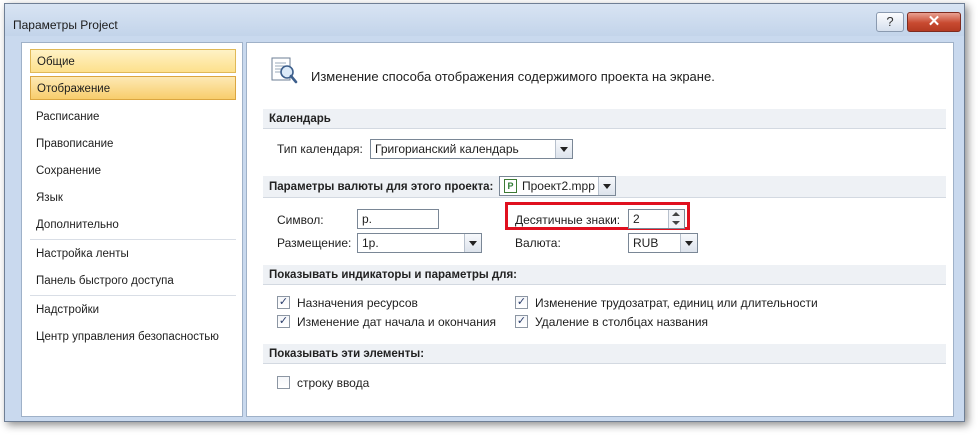 The width and height of the screenshot is (979, 436). I want to click on window-title: Параметры Project, so click(65, 25).